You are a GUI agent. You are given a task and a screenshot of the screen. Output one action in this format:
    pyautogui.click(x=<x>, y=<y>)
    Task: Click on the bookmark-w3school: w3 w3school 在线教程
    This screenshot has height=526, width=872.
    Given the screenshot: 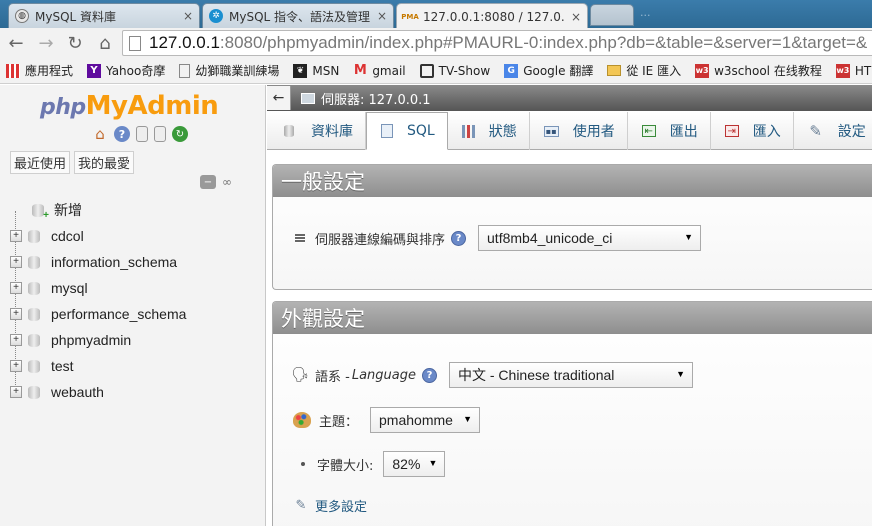 What is the action you would take?
    pyautogui.click(x=758, y=70)
    